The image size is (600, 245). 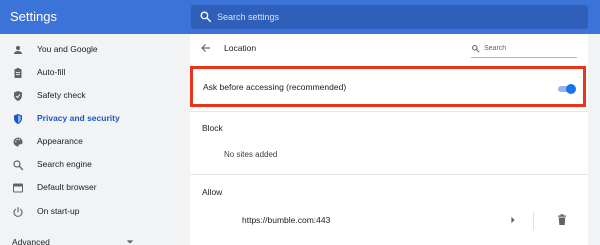 What do you see at coordinates (529, 48) in the screenshot?
I see `location-search-input` at bounding box center [529, 48].